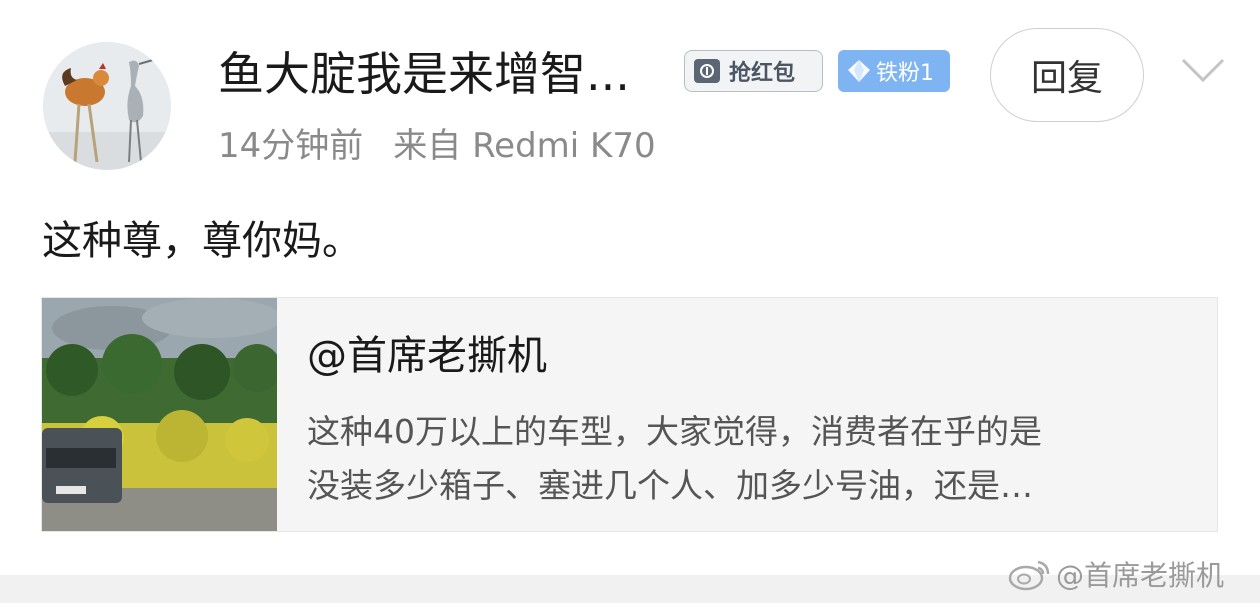 Image resolution: width=1260 pixels, height=603 pixels. What do you see at coordinates (202, 241) in the screenshot?
I see `comment-text: 这种尊，尊你妈。` at bounding box center [202, 241].